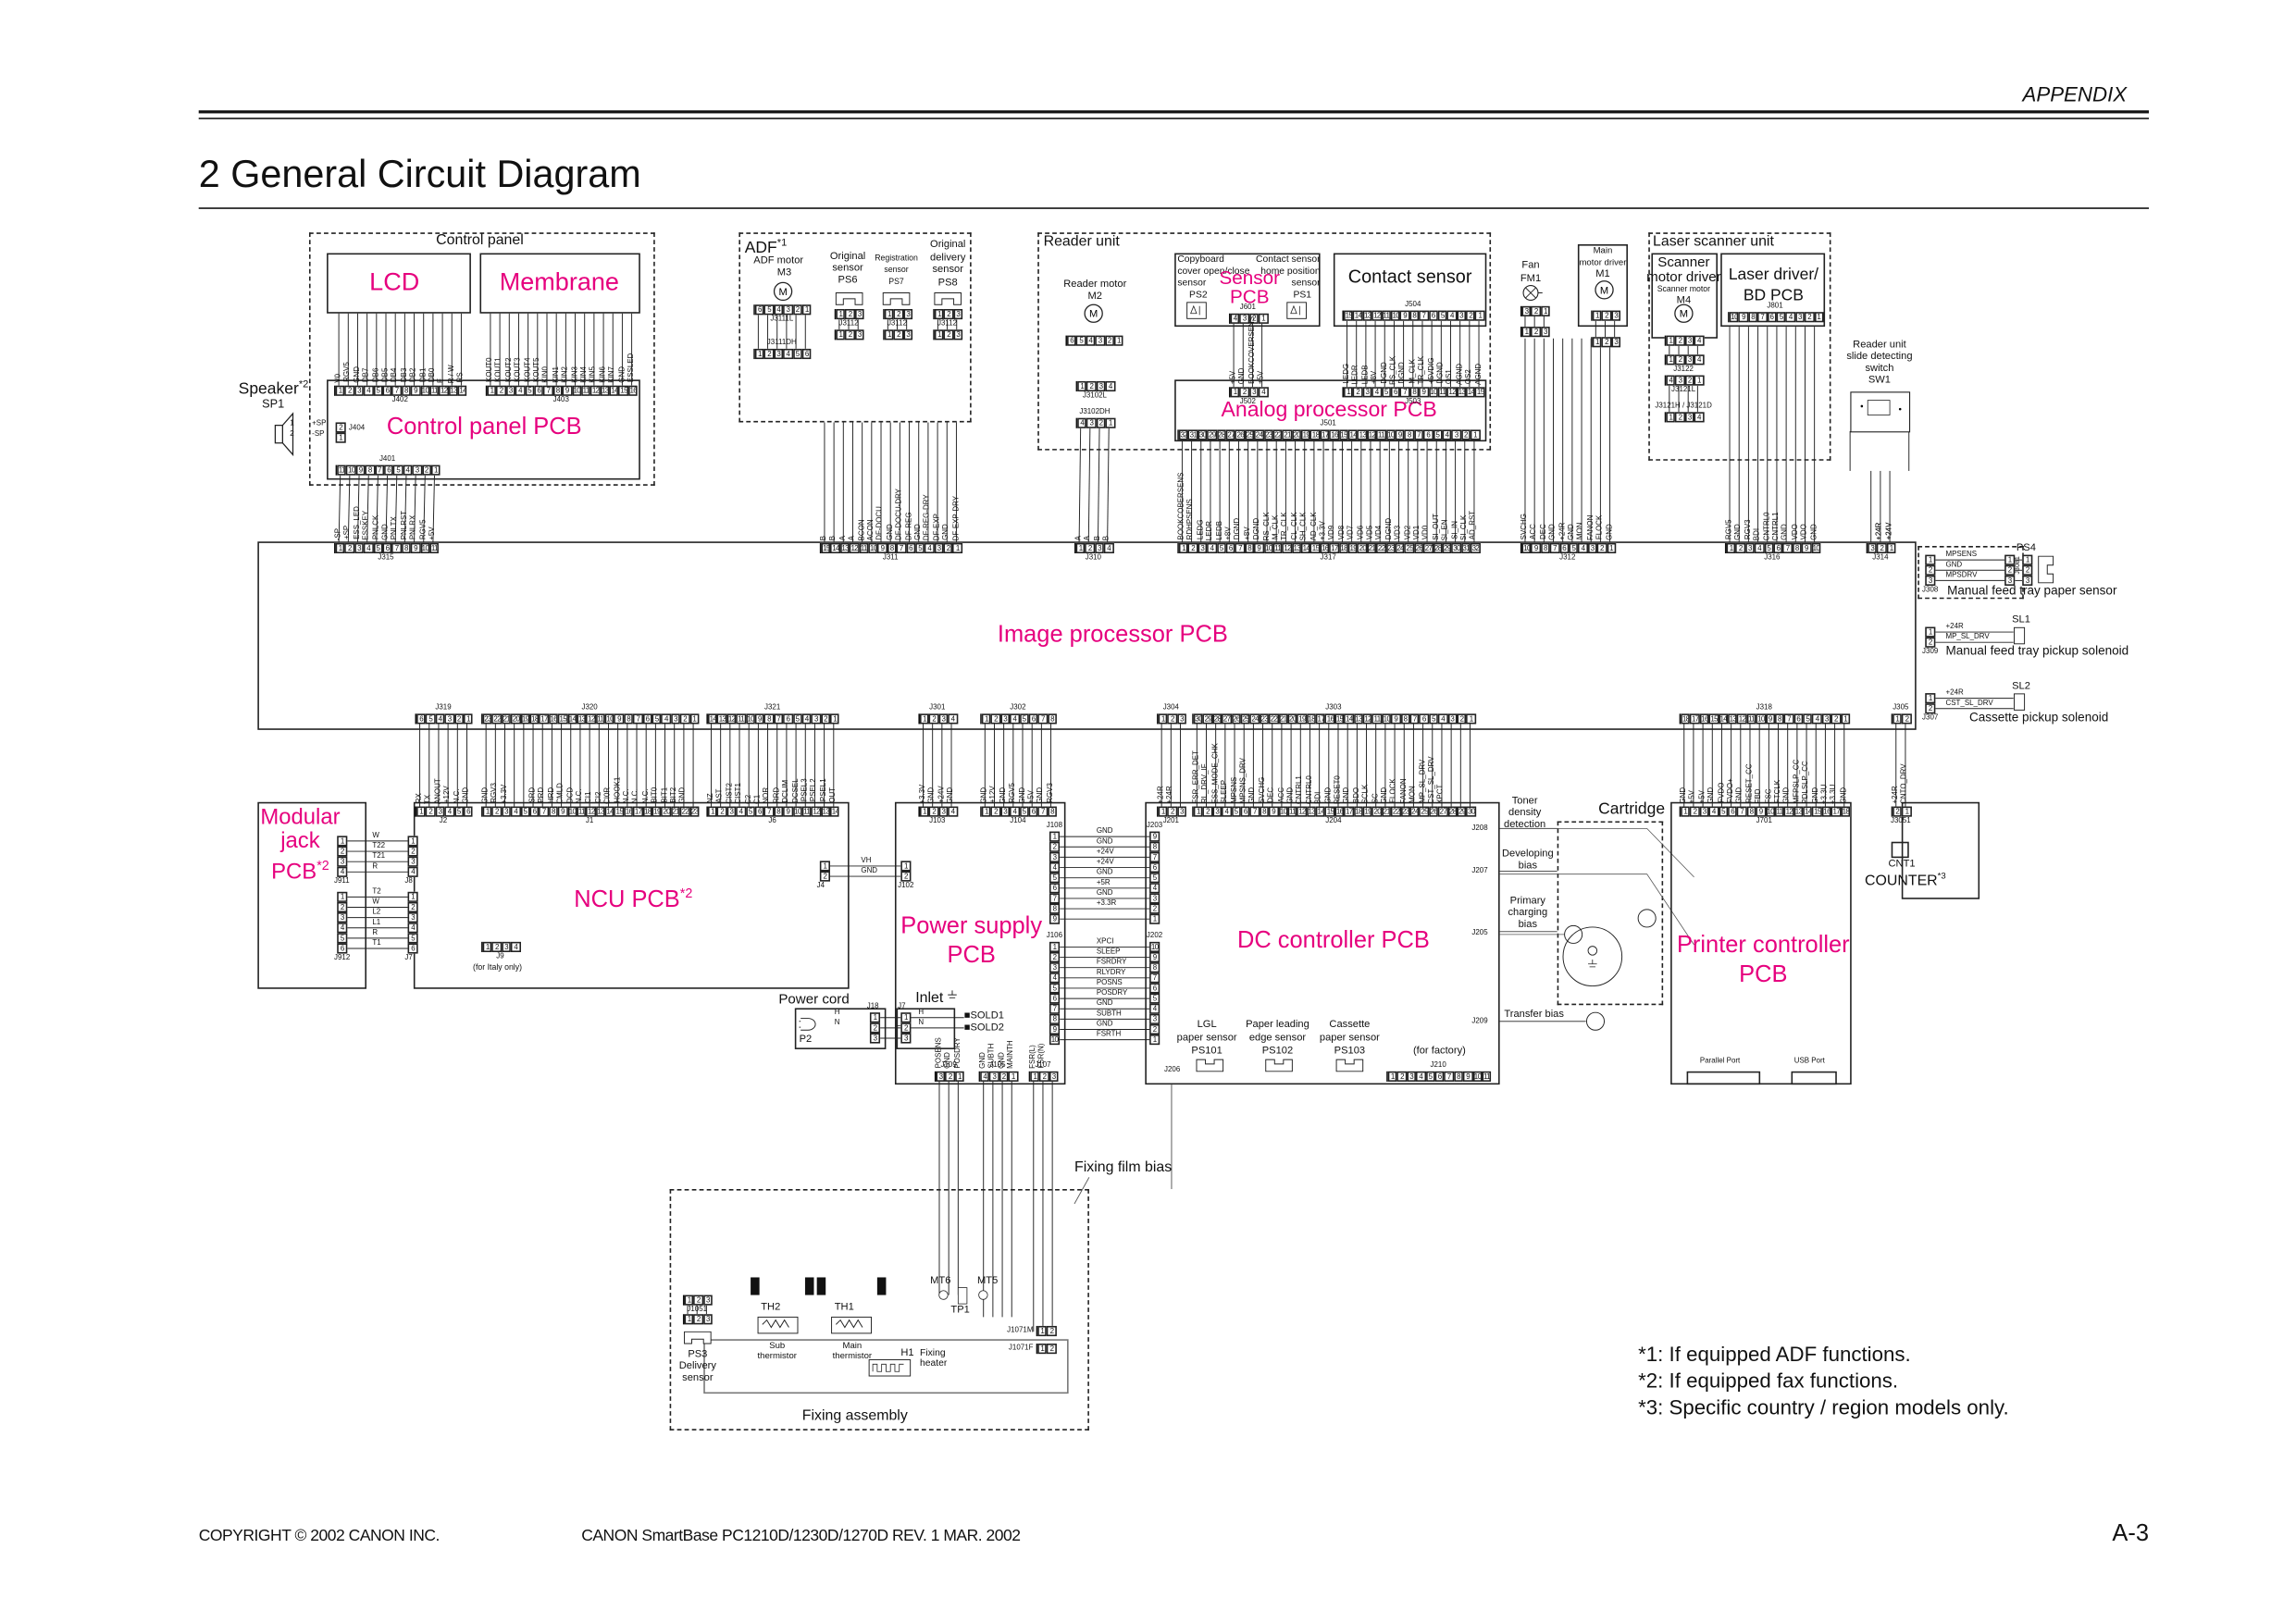 This screenshot has height=1623, width=2296. I want to click on page-number: A-3, so click(2130, 1534).